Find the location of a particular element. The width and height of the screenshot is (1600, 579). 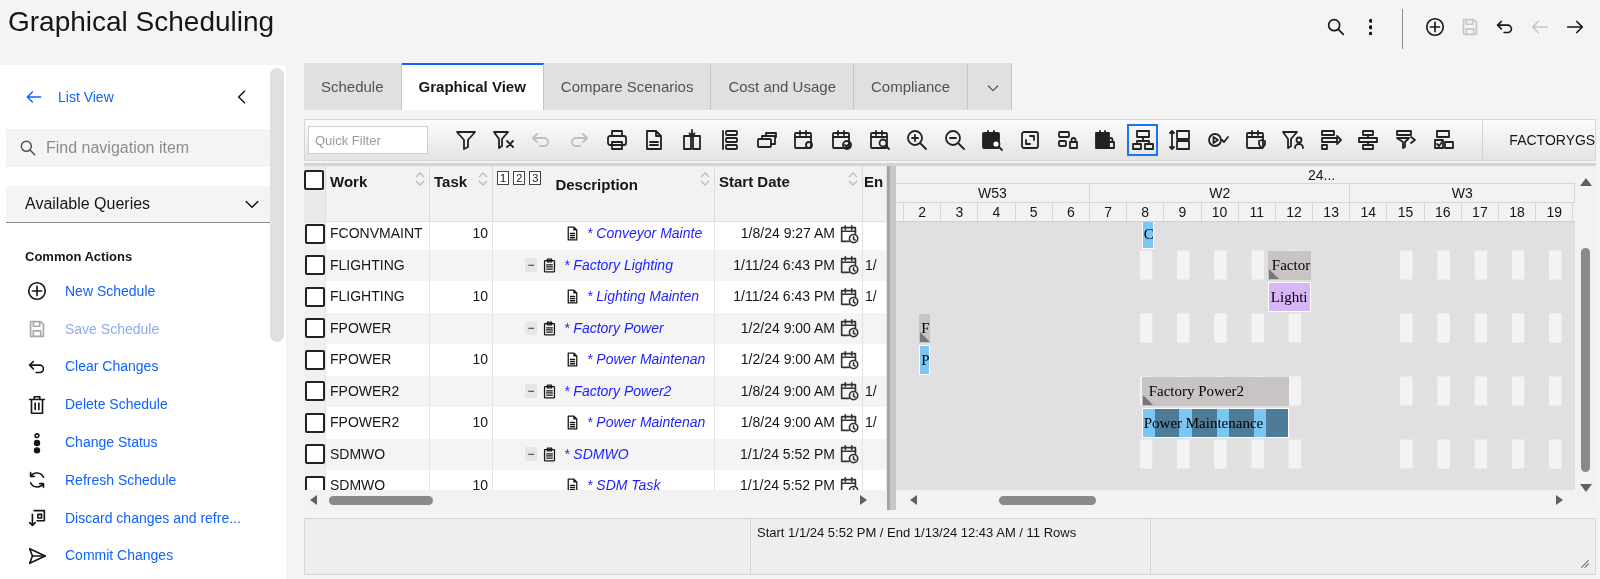

sidebar-action-link: Change Status is located at coordinates (138, 442).